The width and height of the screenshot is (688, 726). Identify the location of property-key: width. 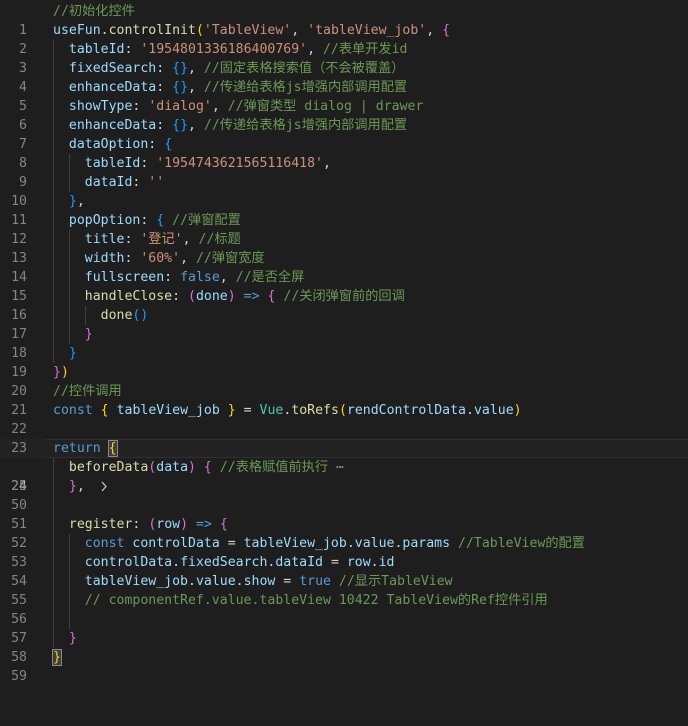
(104, 258).